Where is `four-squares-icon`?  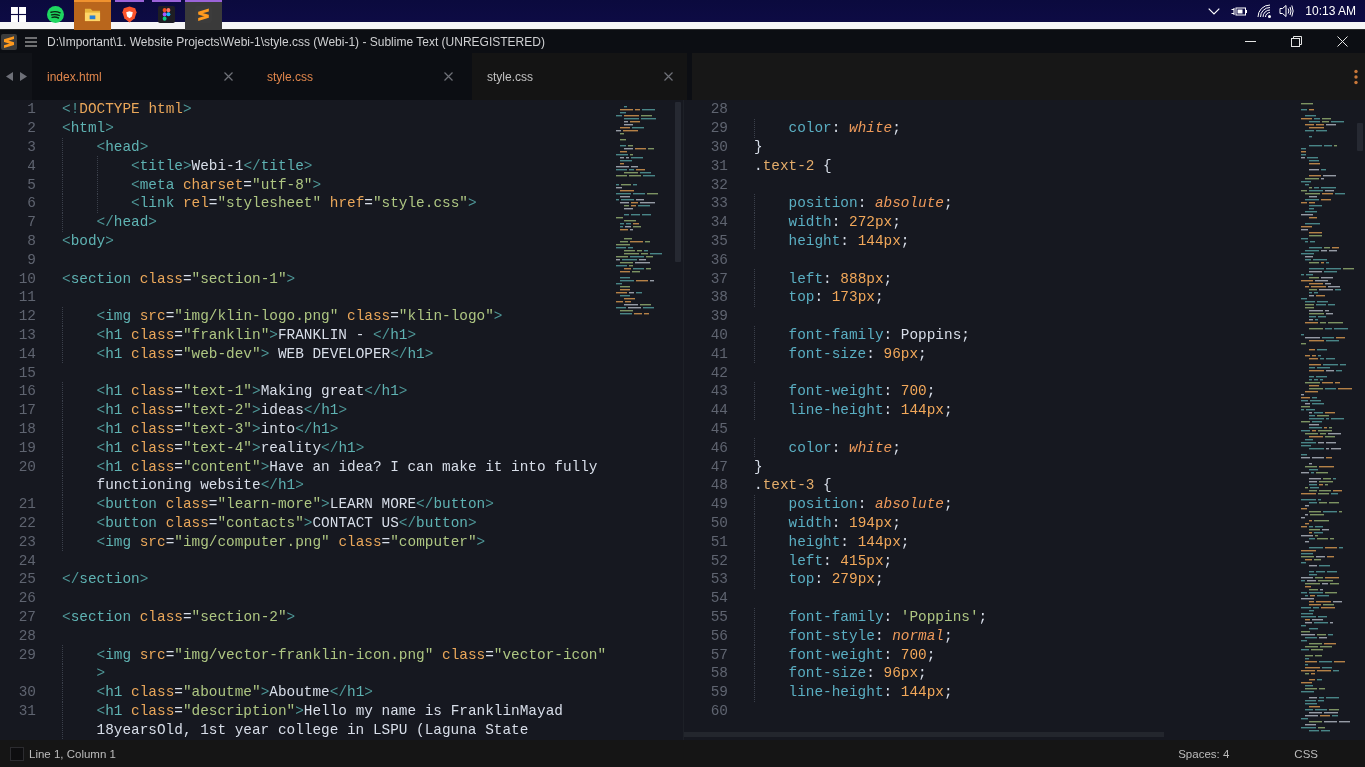 four-squares-icon is located at coordinates (18, 14).